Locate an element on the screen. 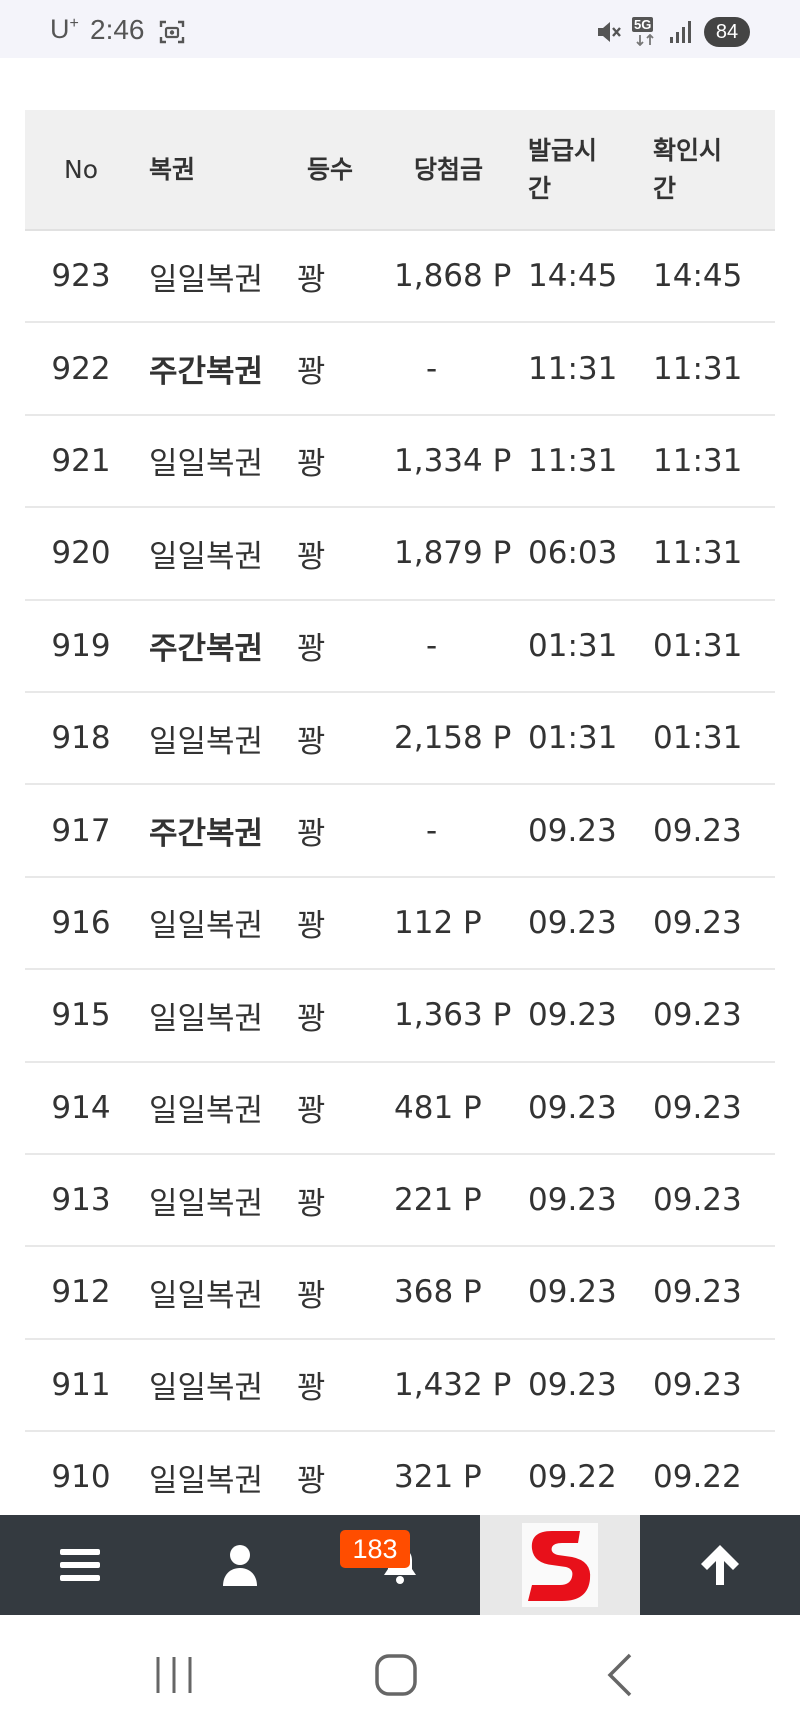 This screenshot has width=800, height=1734. back-icon is located at coordinates (620, 1675).